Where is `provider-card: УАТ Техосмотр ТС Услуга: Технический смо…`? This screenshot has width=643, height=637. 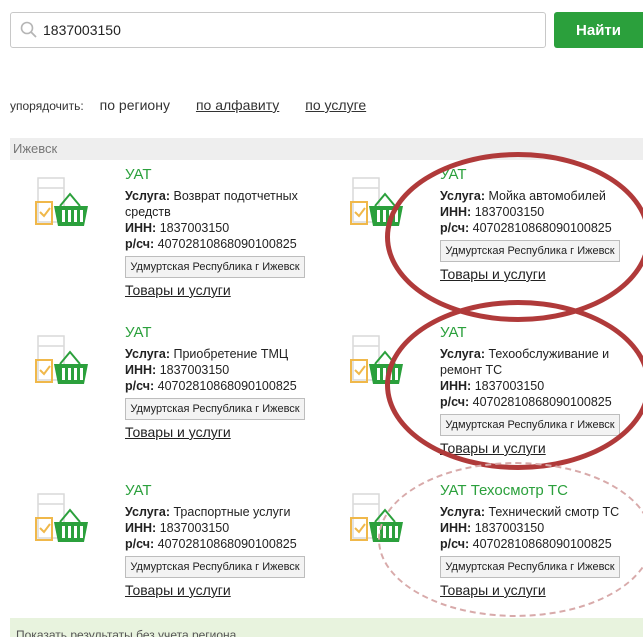
provider-card: УАТ Техосмотр ТС Услуга: Технический смо… is located at coordinates (482, 559).